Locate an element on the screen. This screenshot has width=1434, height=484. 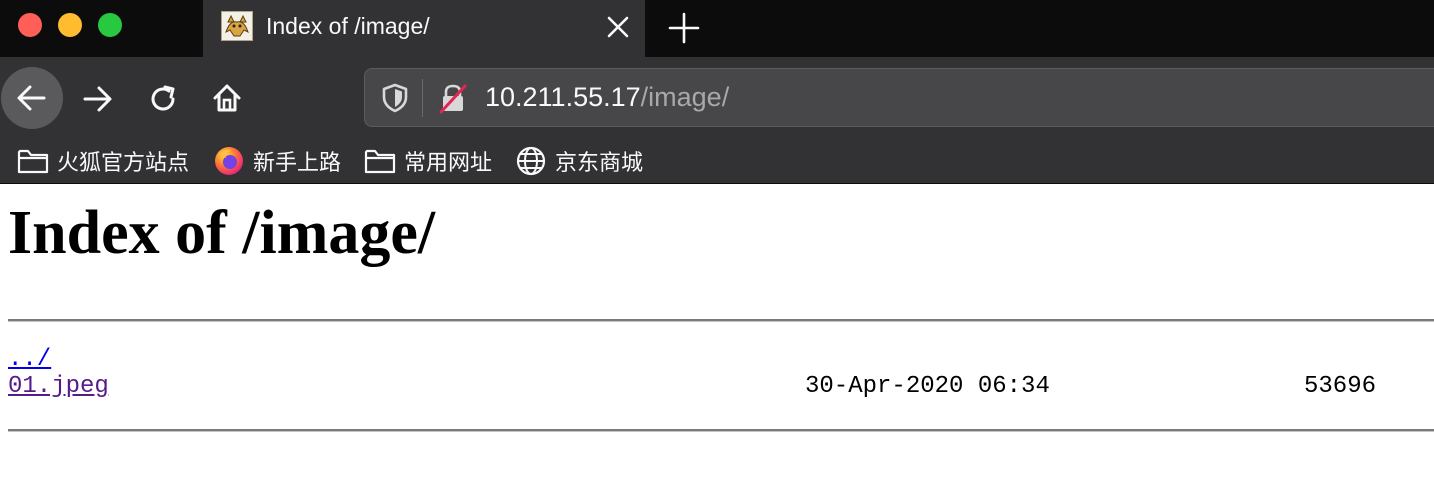
url-text: 10.211.55.17/image/ is located at coordinates (607, 97).